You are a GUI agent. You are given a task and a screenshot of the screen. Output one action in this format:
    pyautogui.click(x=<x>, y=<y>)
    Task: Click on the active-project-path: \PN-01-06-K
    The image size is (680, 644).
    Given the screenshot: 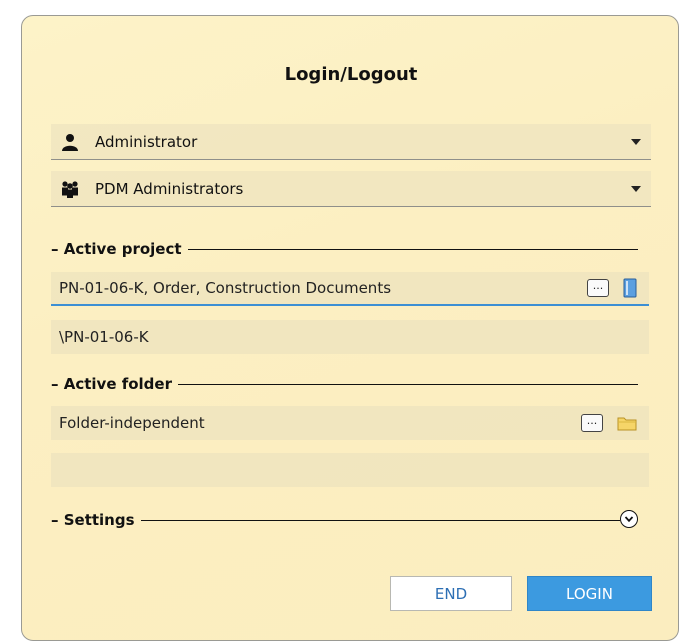 What is the action you would take?
    pyautogui.click(x=104, y=337)
    